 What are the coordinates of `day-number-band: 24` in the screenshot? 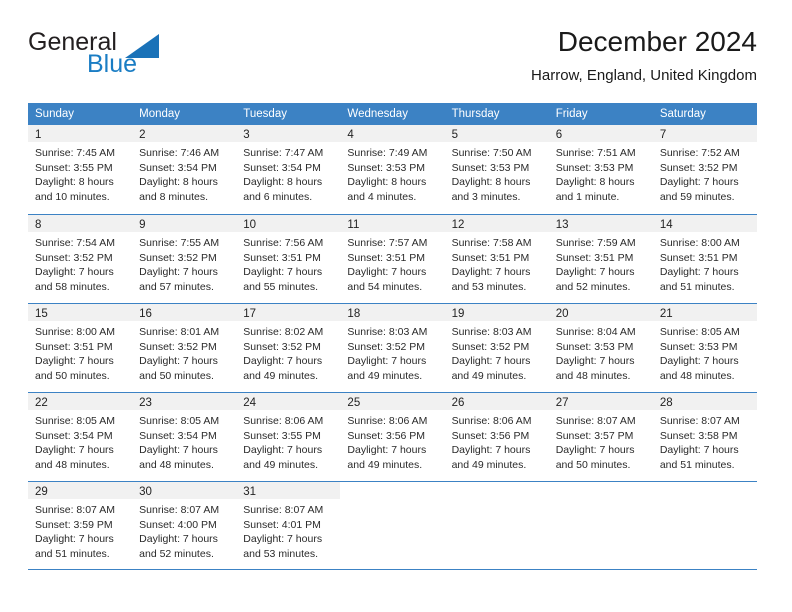 It's located at (288, 401).